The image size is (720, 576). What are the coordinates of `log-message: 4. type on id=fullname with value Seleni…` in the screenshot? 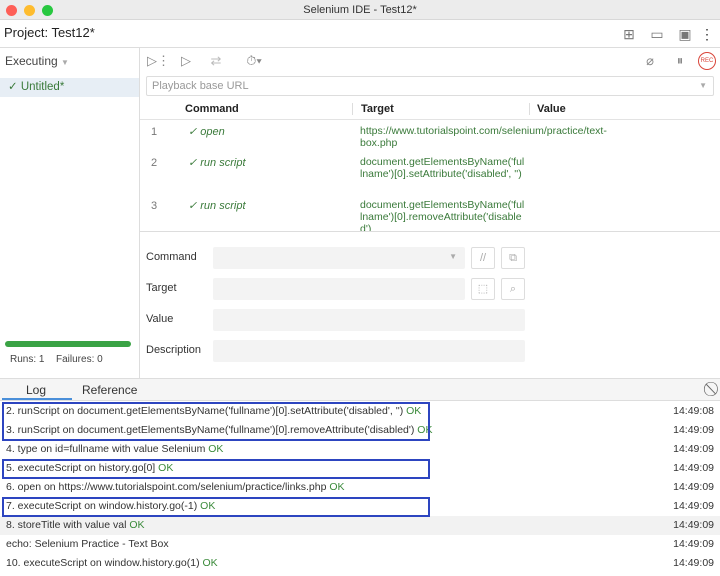 It's located at (115, 449).